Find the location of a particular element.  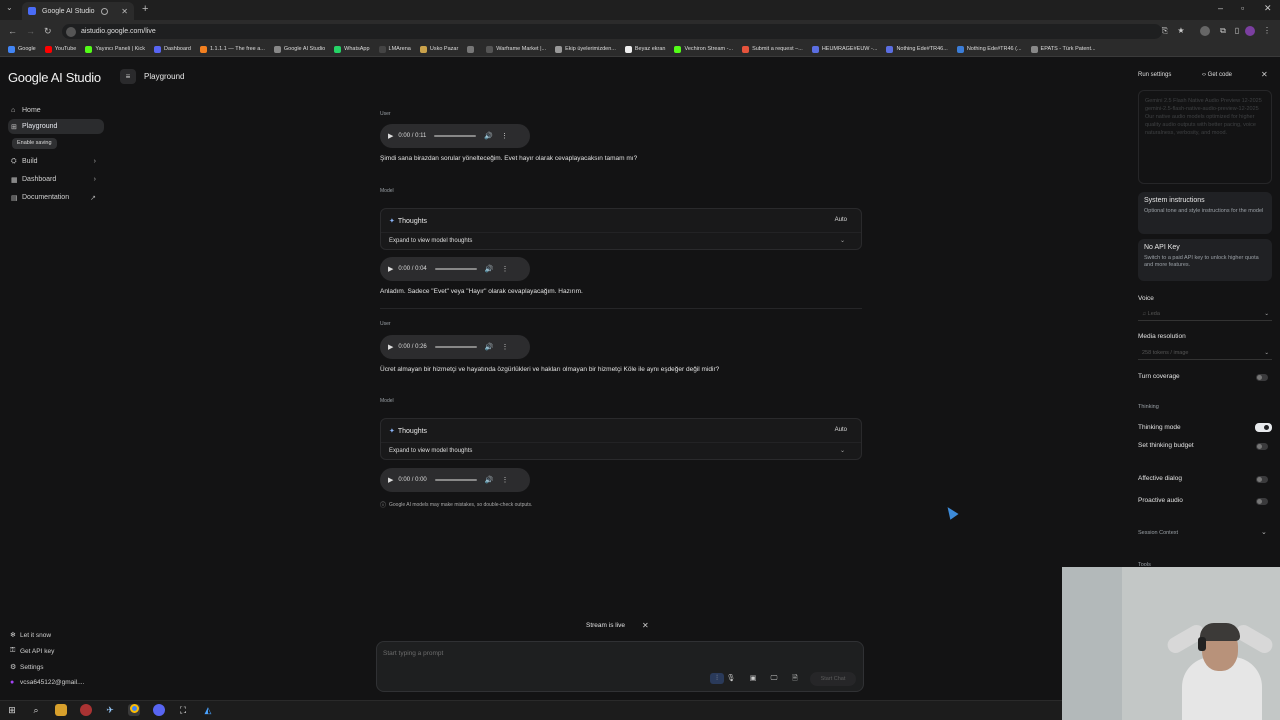

reload-icon: ↻ is located at coordinates (48, 31).